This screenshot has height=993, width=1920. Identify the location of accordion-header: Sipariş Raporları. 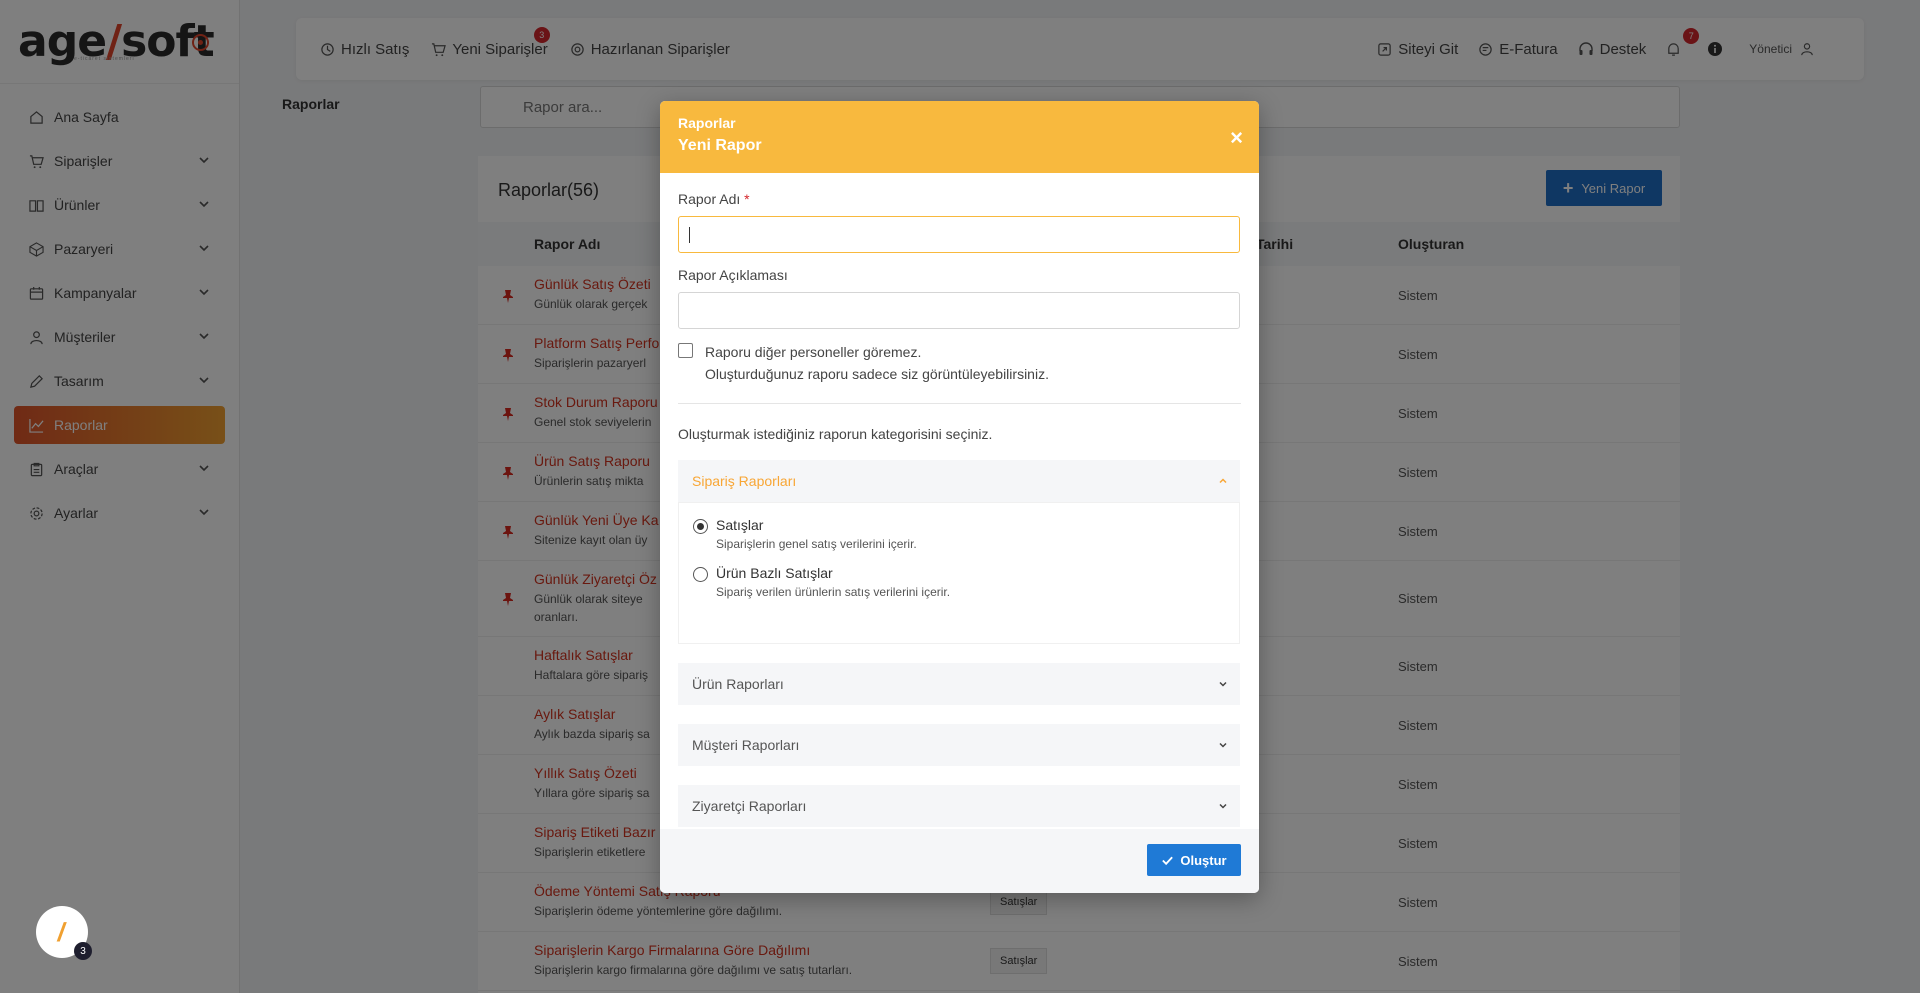
(959, 481).